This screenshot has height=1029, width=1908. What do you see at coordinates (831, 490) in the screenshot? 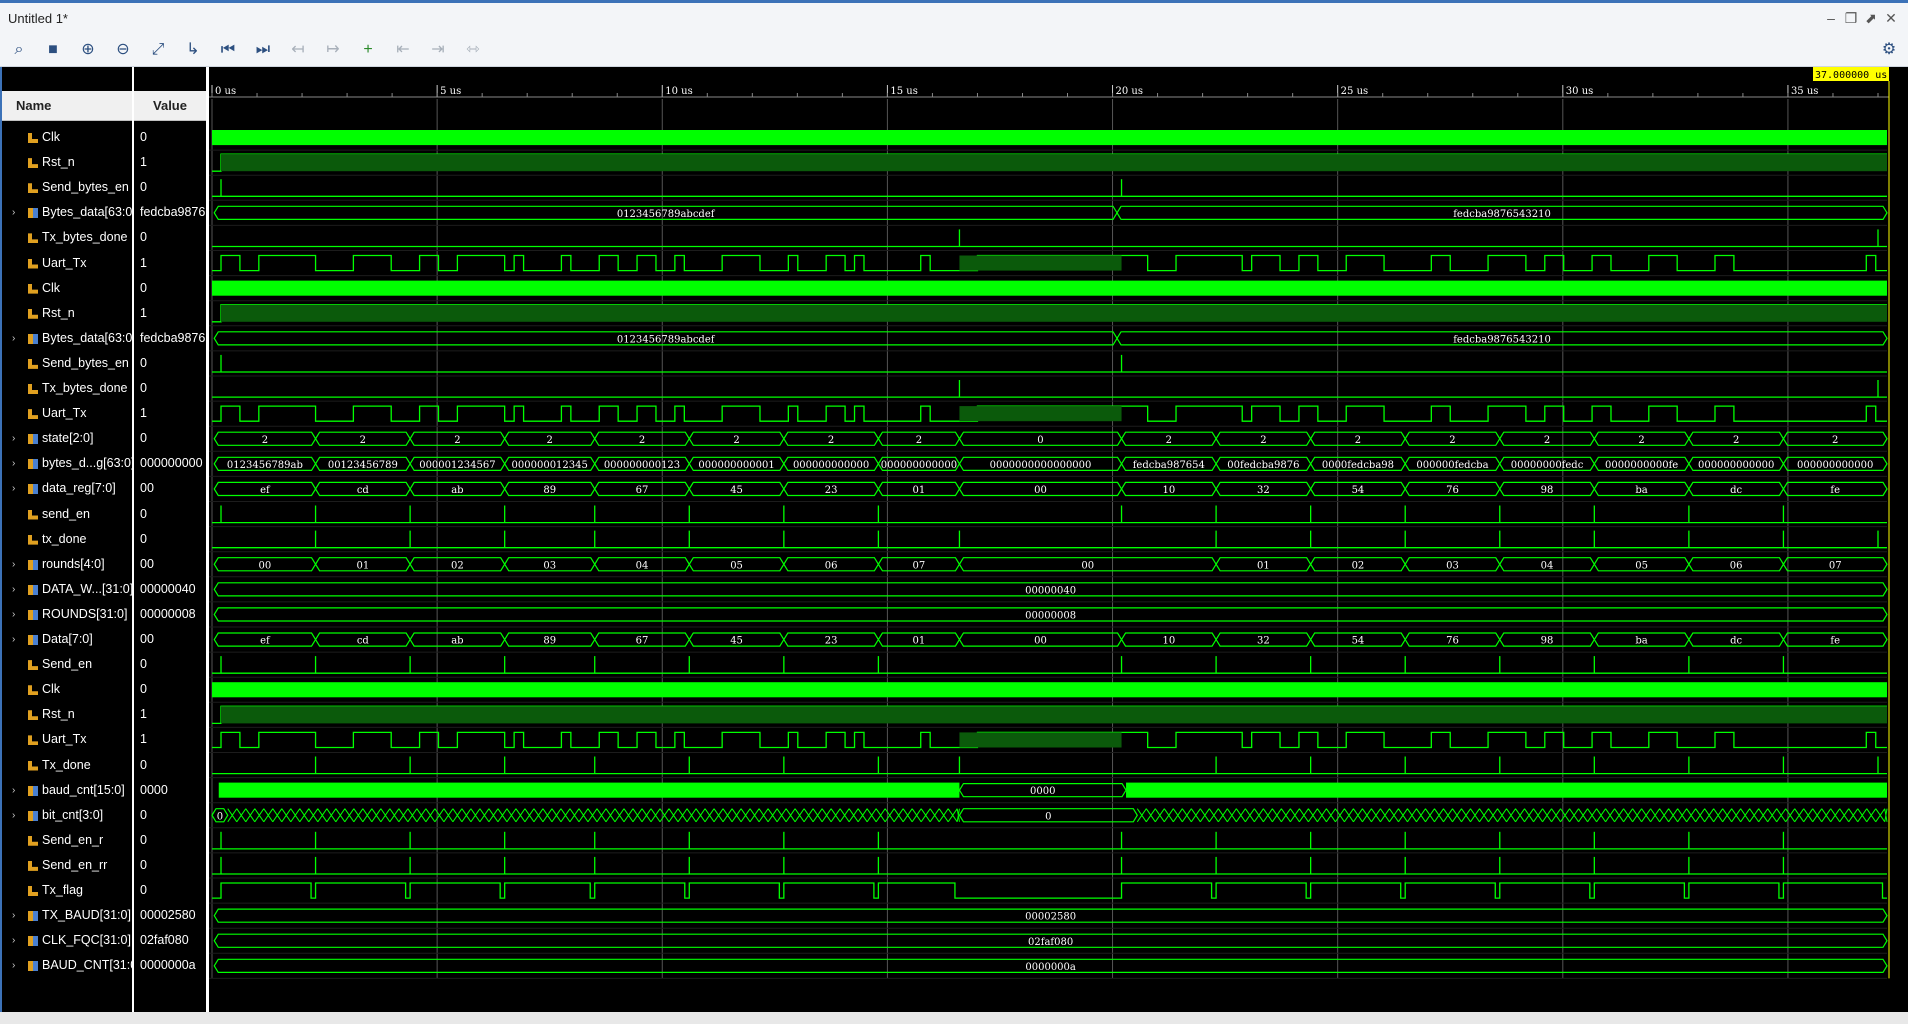
I see `bus-value-label: 23` at bounding box center [831, 490].